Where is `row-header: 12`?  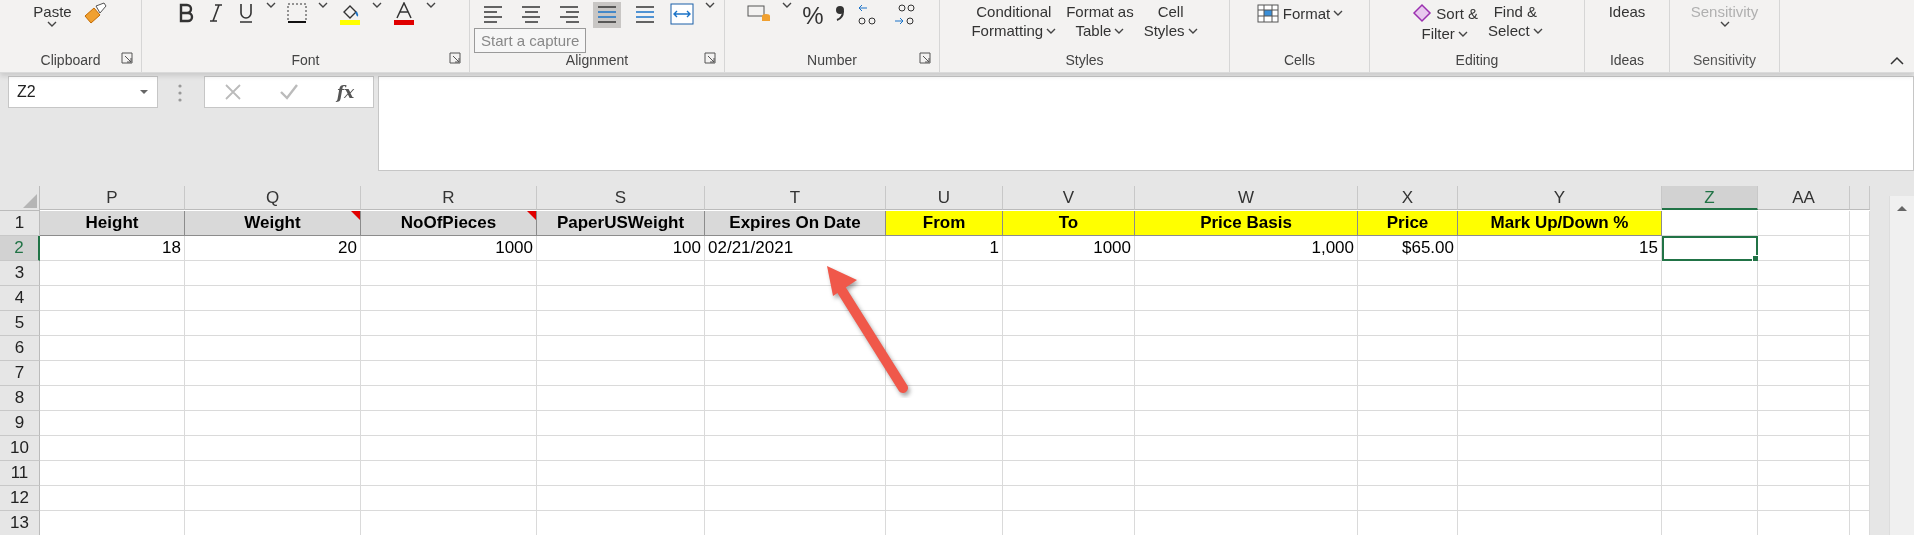 row-header: 12 is located at coordinates (20, 498).